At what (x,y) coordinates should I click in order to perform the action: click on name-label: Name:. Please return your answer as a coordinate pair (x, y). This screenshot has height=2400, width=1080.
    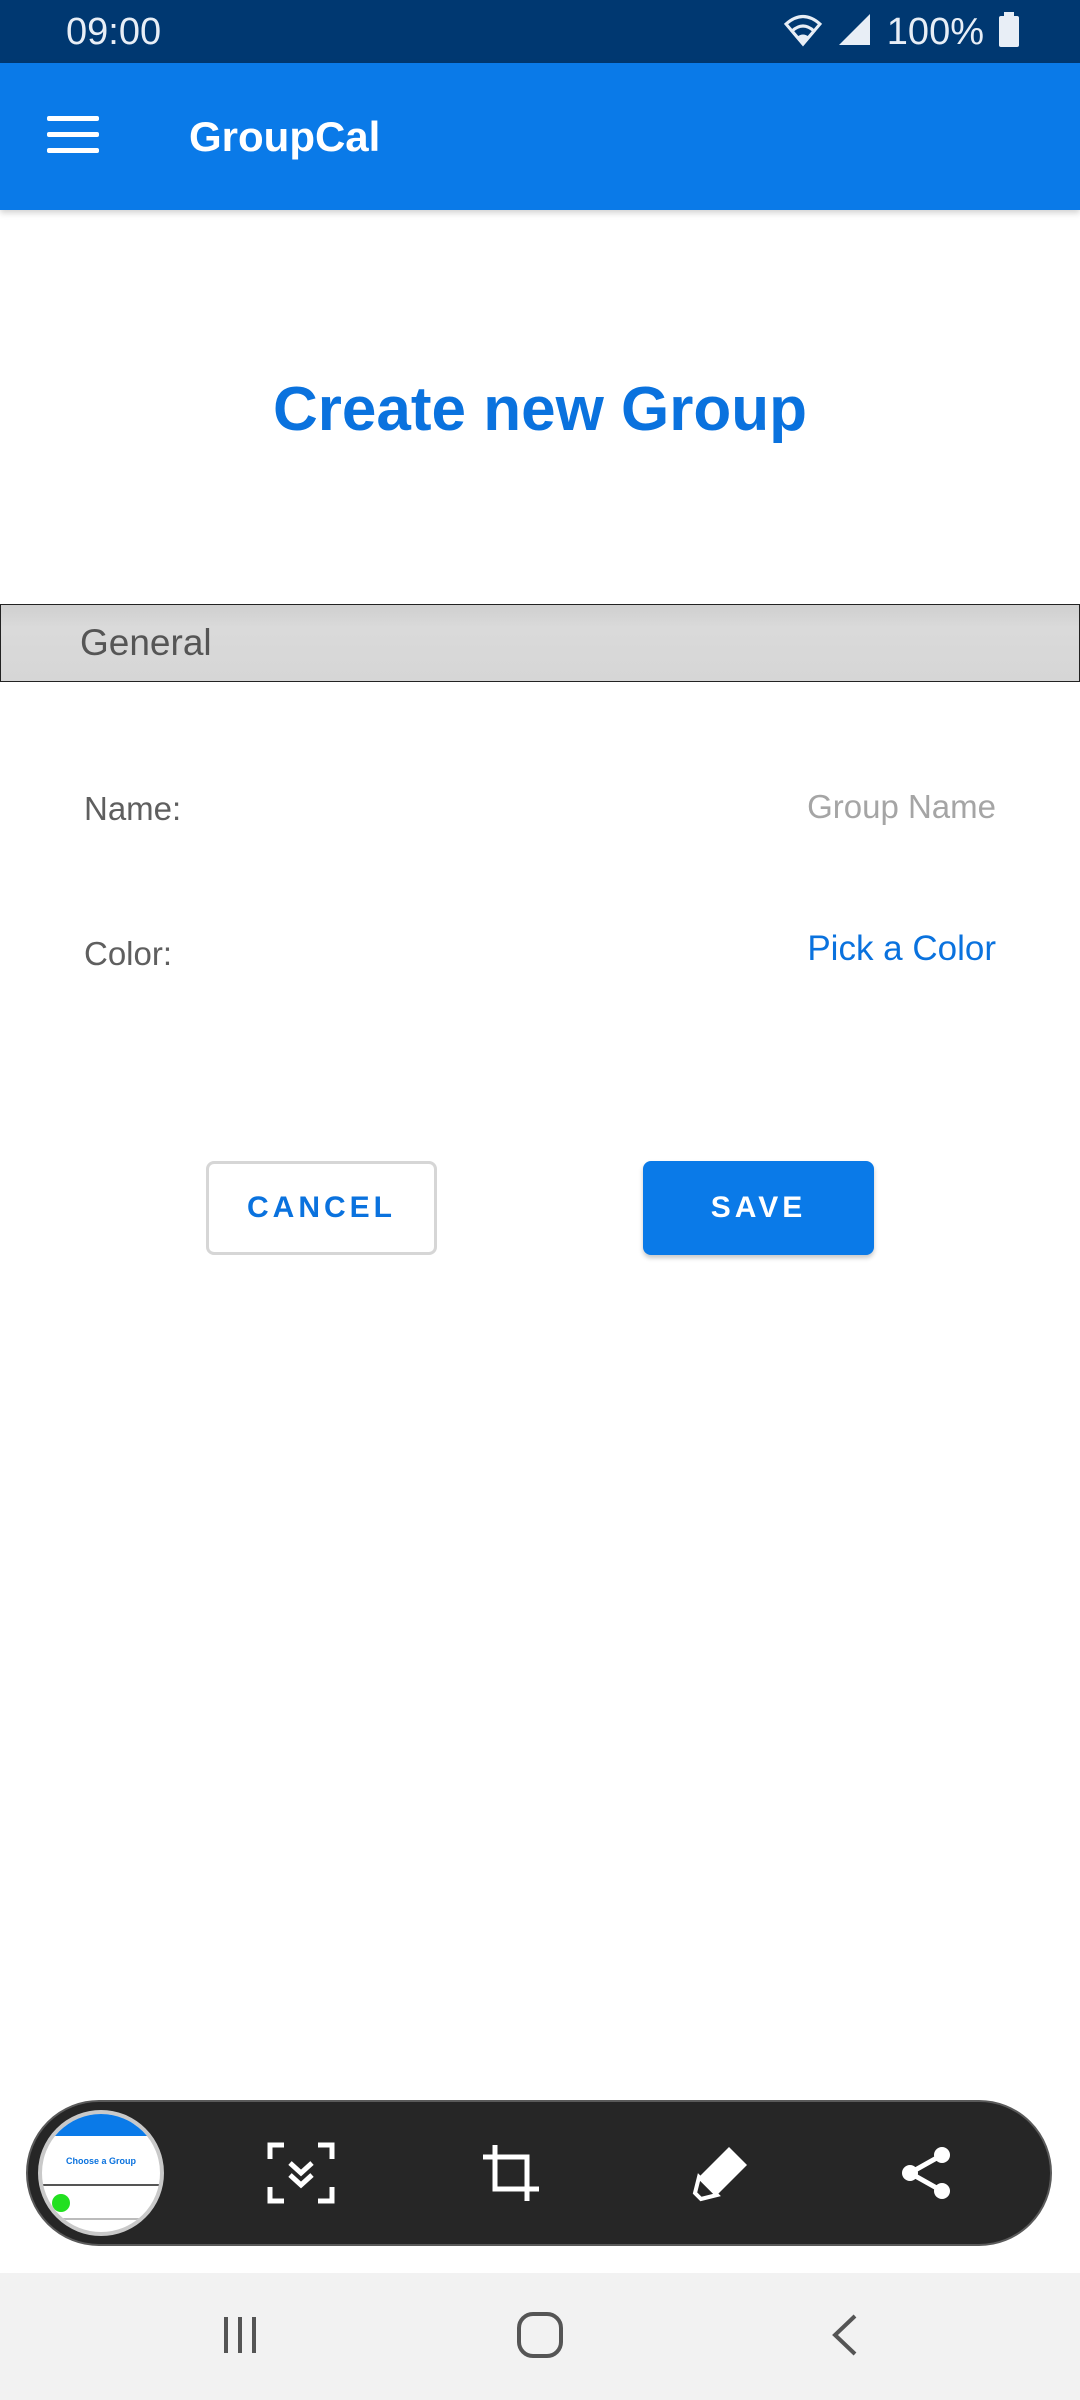
    Looking at the image, I should click on (133, 808).